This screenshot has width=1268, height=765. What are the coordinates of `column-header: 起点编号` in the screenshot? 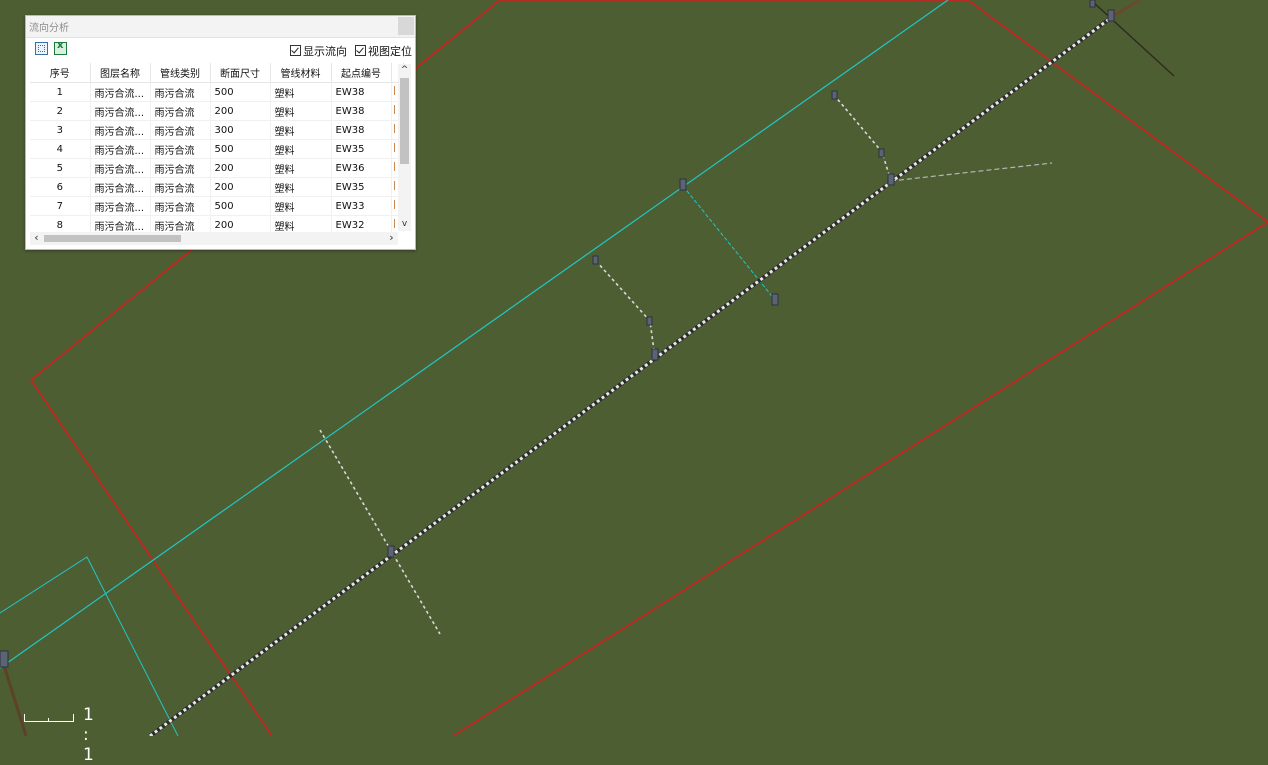 It's located at (361, 73).